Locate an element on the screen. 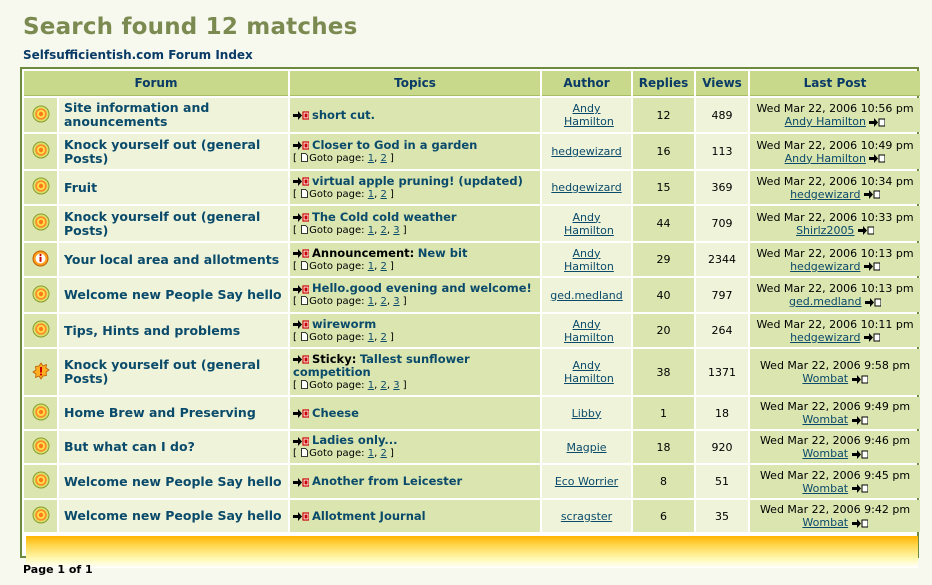  last-post-date: Wed Mar 22, 2006 9:49 pm is located at coordinates (835, 406).